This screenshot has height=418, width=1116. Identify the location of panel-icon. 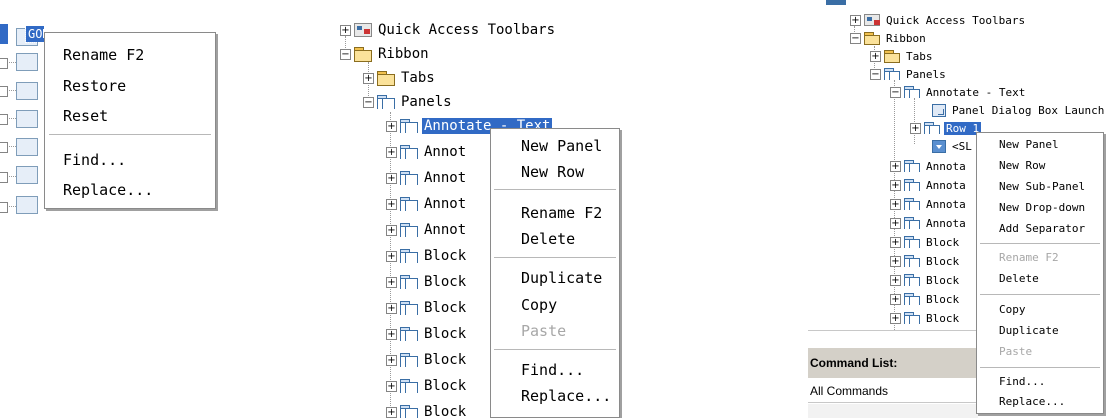
(892, 74).